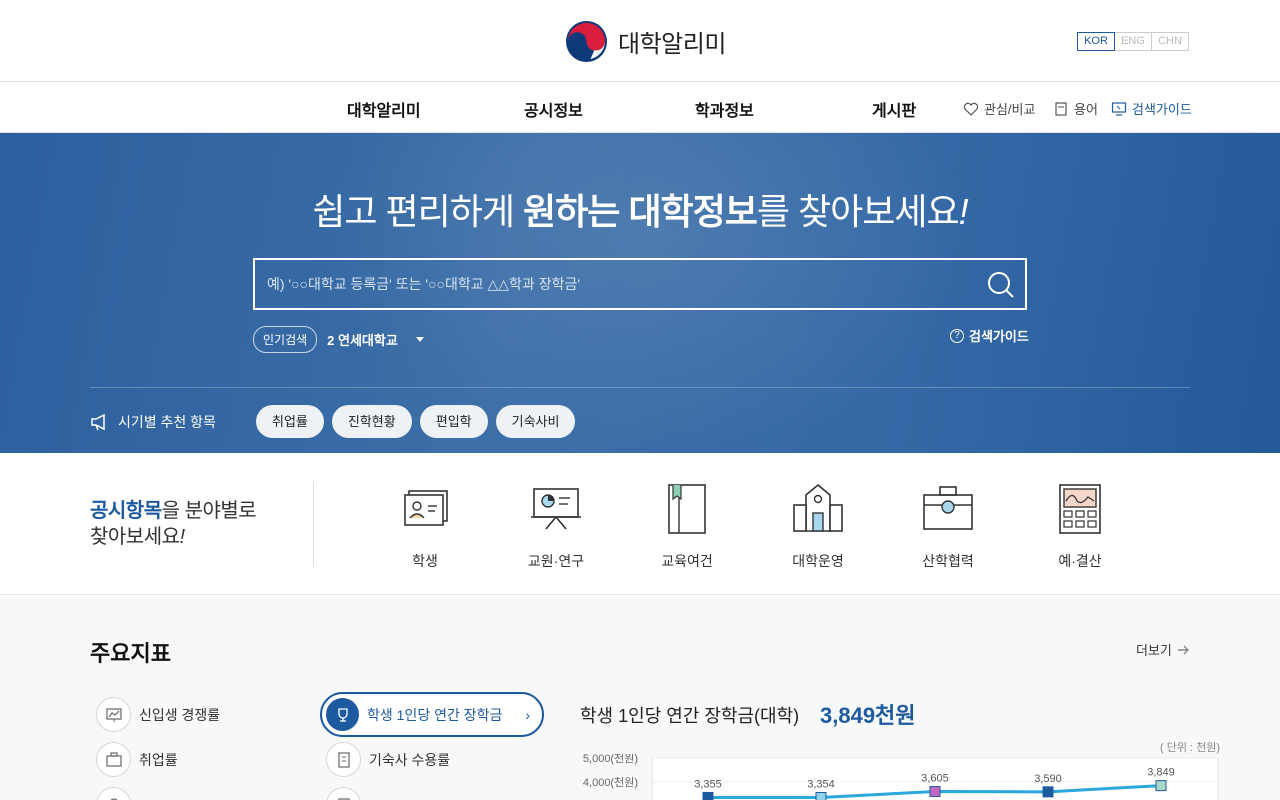 This screenshot has width=1280, height=800. Describe the element at coordinates (384, 109) in the screenshot. I see `nav-daehakalimi: 대학알리미` at that location.